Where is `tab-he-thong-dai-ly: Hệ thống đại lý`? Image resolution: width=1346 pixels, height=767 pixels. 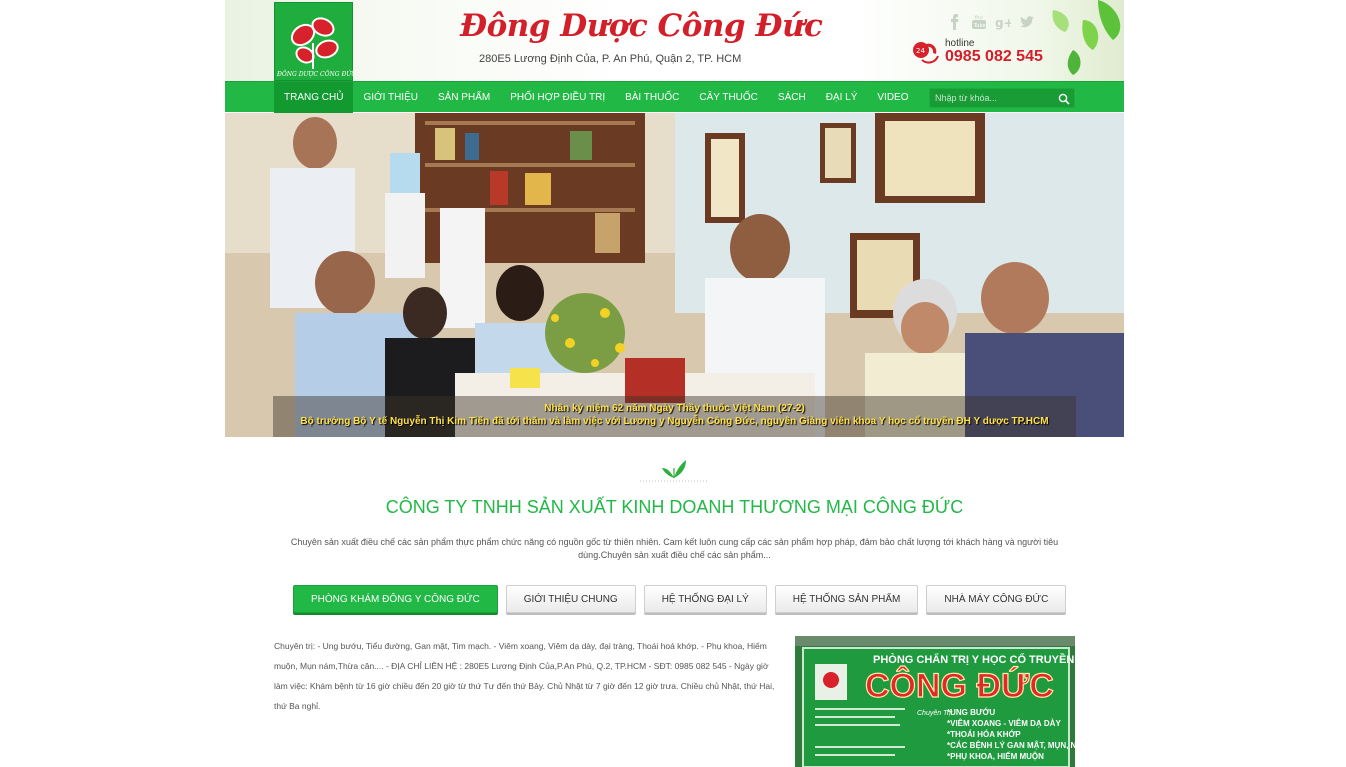
tab-he-thong-dai-ly: Hệ thống đại lý is located at coordinates (705, 599).